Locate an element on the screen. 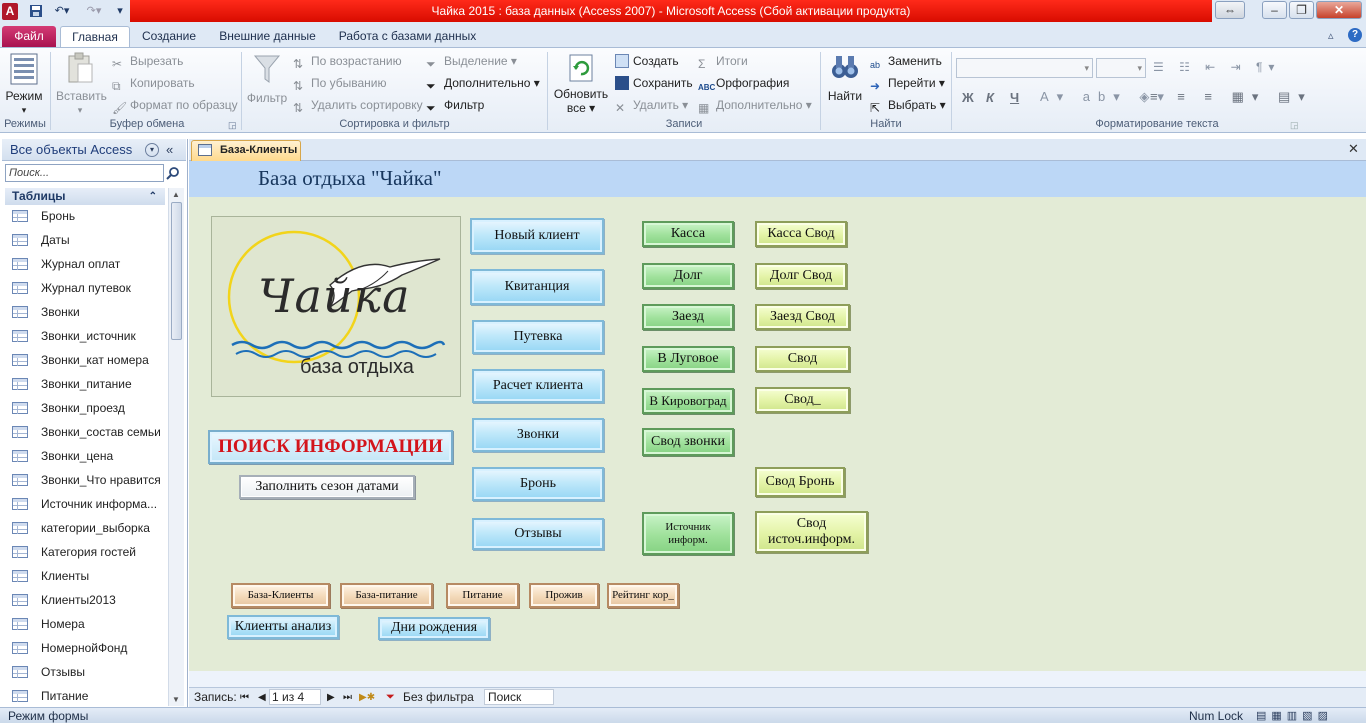 The image size is (1366, 723). view-button: Режим ▾ is located at coordinates (24, 83).